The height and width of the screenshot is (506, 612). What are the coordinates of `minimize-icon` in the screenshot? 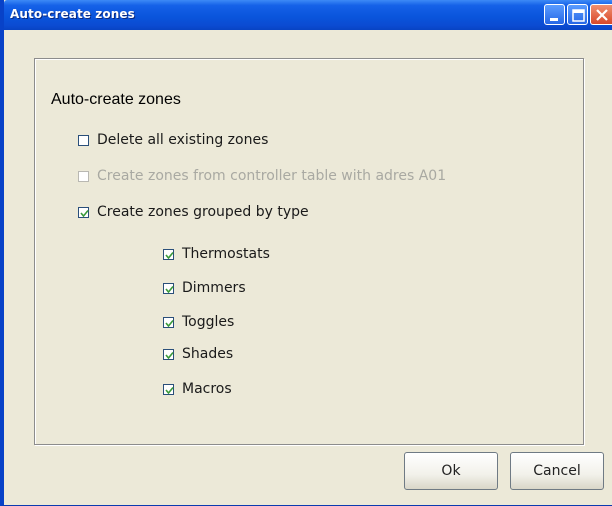 It's located at (554, 19).